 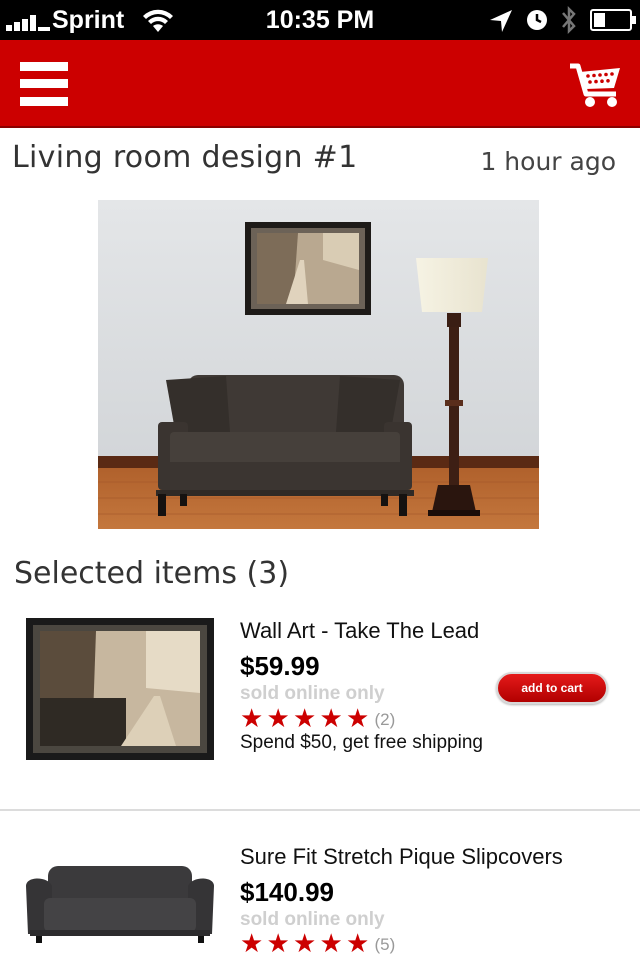 I want to click on shipping-promo: Spend $50, get free shipping, so click(x=361, y=742).